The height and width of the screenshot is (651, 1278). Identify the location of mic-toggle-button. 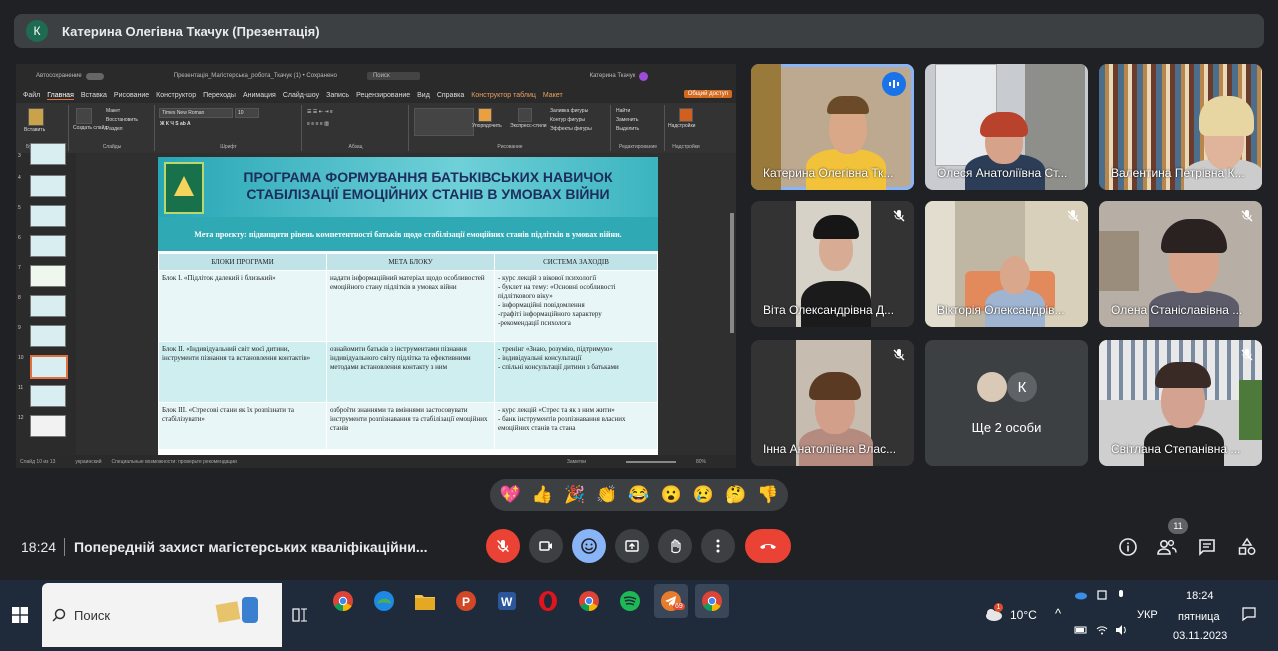
(503, 546).